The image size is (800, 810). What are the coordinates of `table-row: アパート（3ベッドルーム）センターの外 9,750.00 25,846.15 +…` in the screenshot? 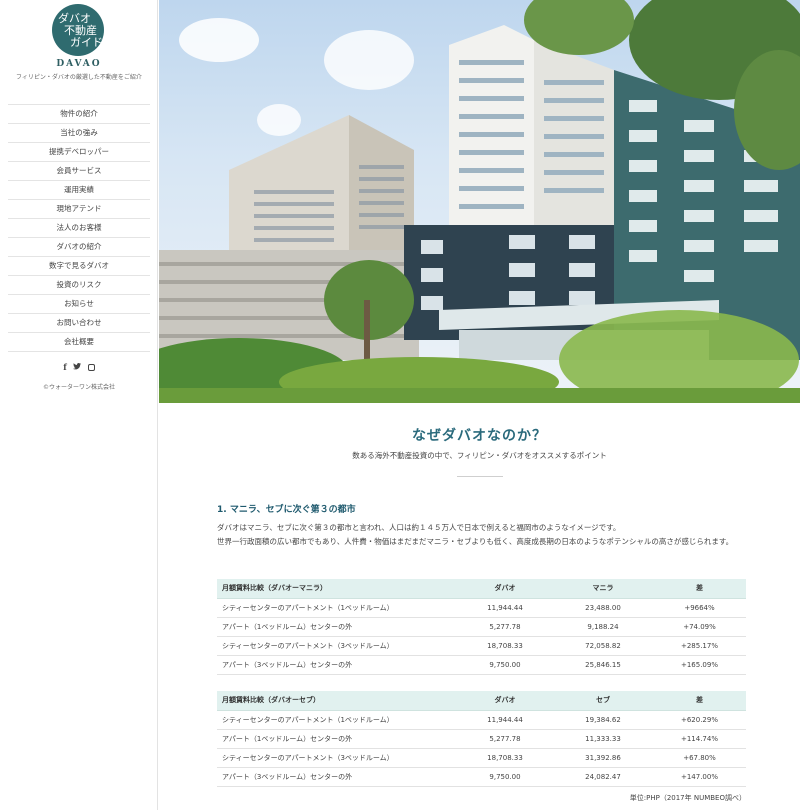 It's located at (481, 665).